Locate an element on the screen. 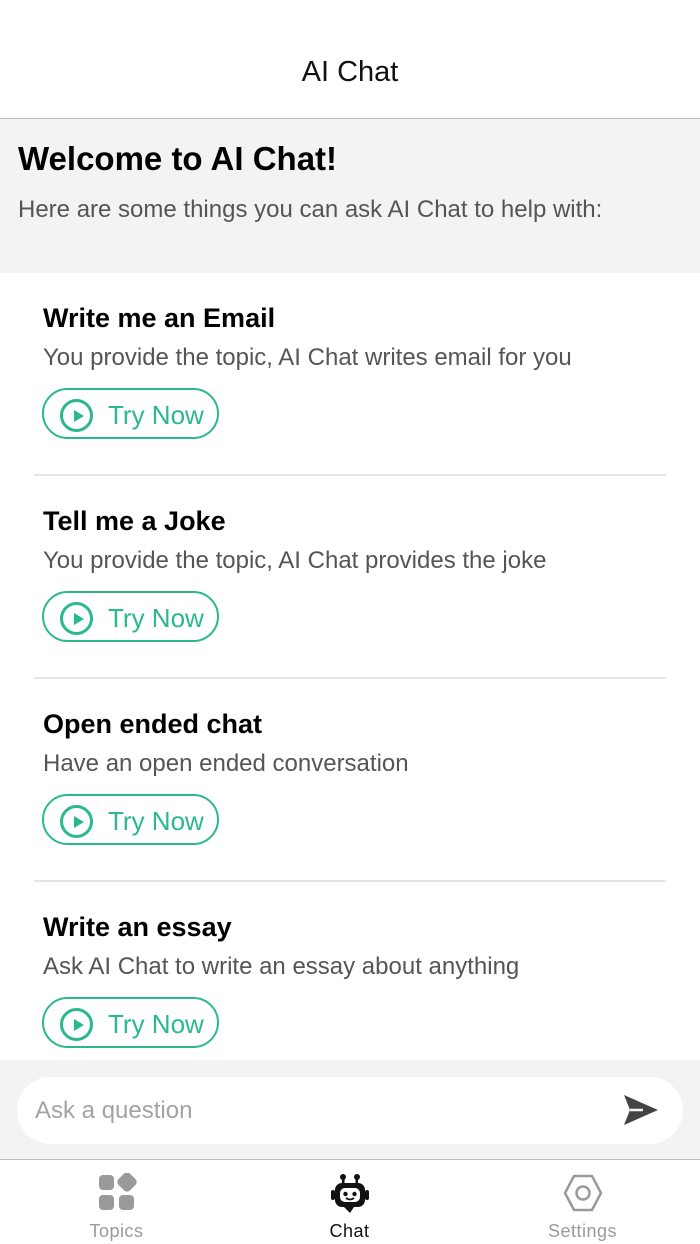 Image resolution: width=700 pixels, height=1244 pixels. card-title: Write an essay is located at coordinates (137, 927).